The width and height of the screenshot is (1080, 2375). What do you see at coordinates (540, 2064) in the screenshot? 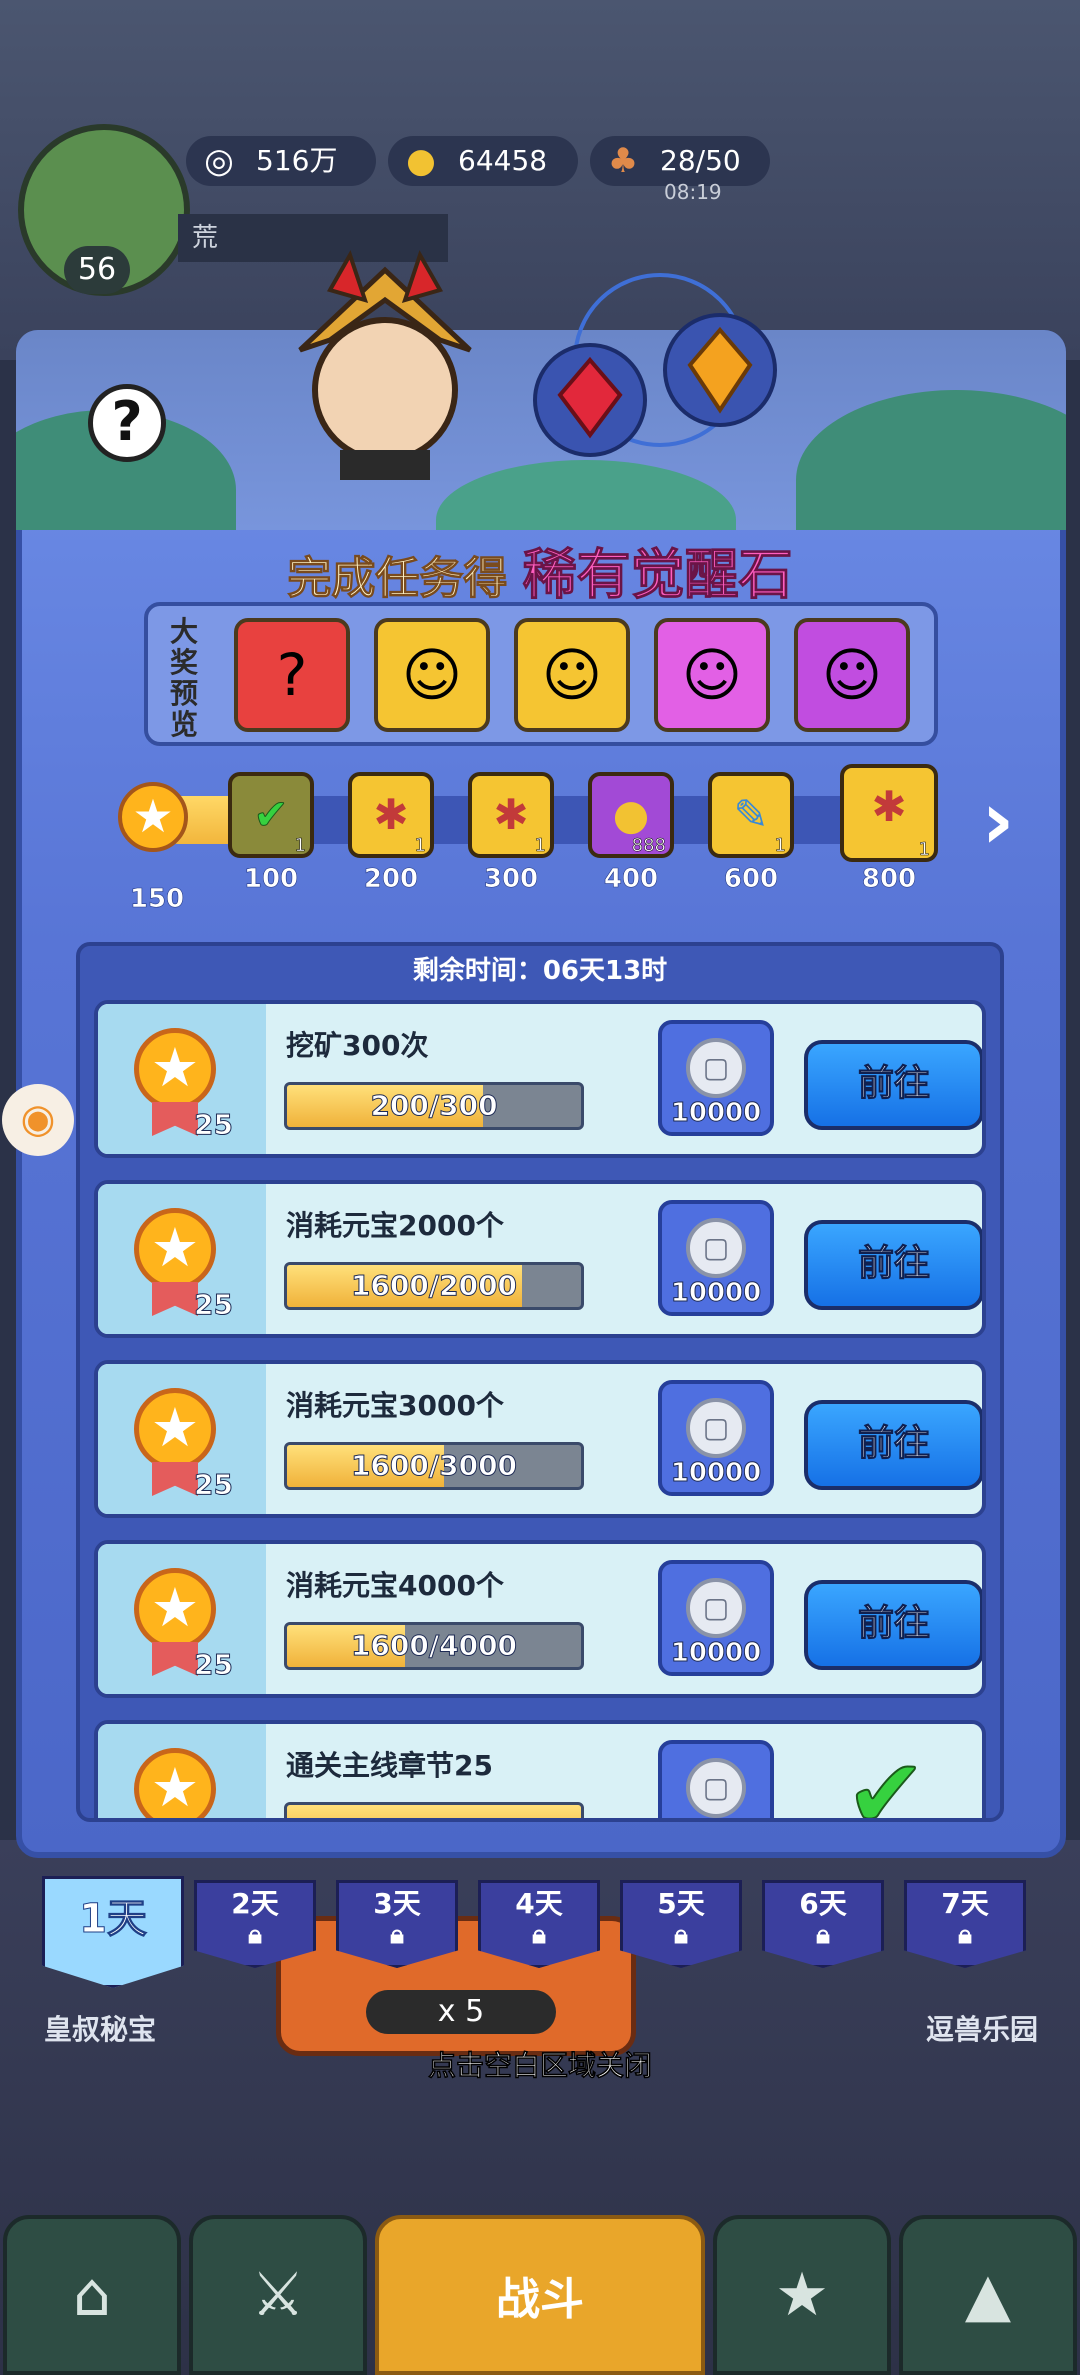
I see `close-hint: 点击空白区域关闭` at bounding box center [540, 2064].